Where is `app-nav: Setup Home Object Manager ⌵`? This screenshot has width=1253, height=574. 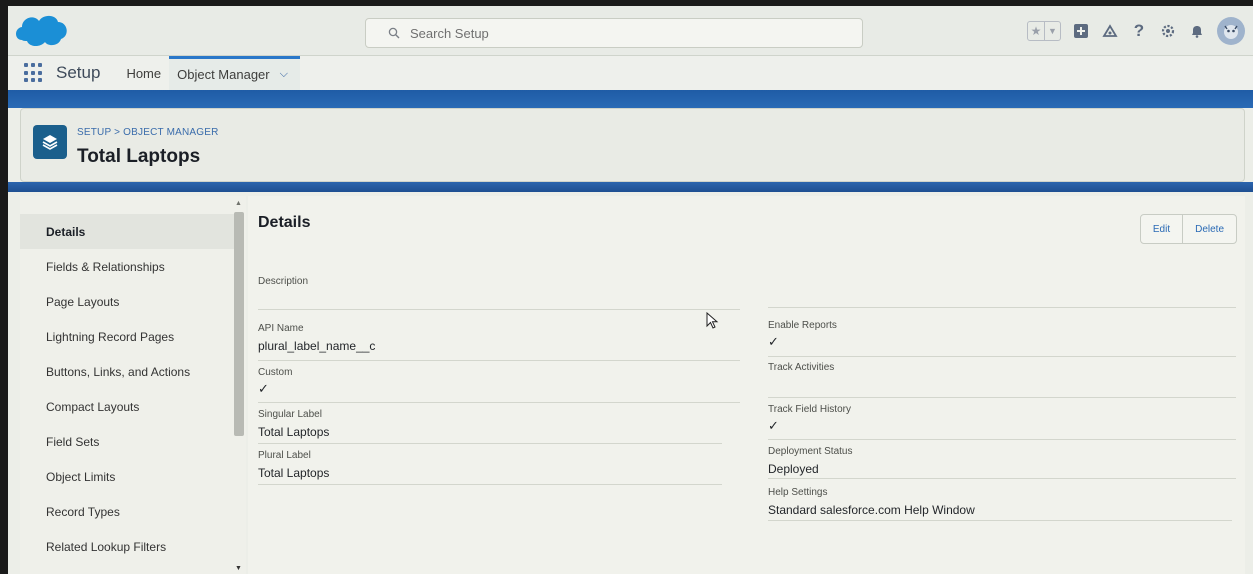
app-nav: Setup Home Object Manager ⌵ is located at coordinates (630, 73).